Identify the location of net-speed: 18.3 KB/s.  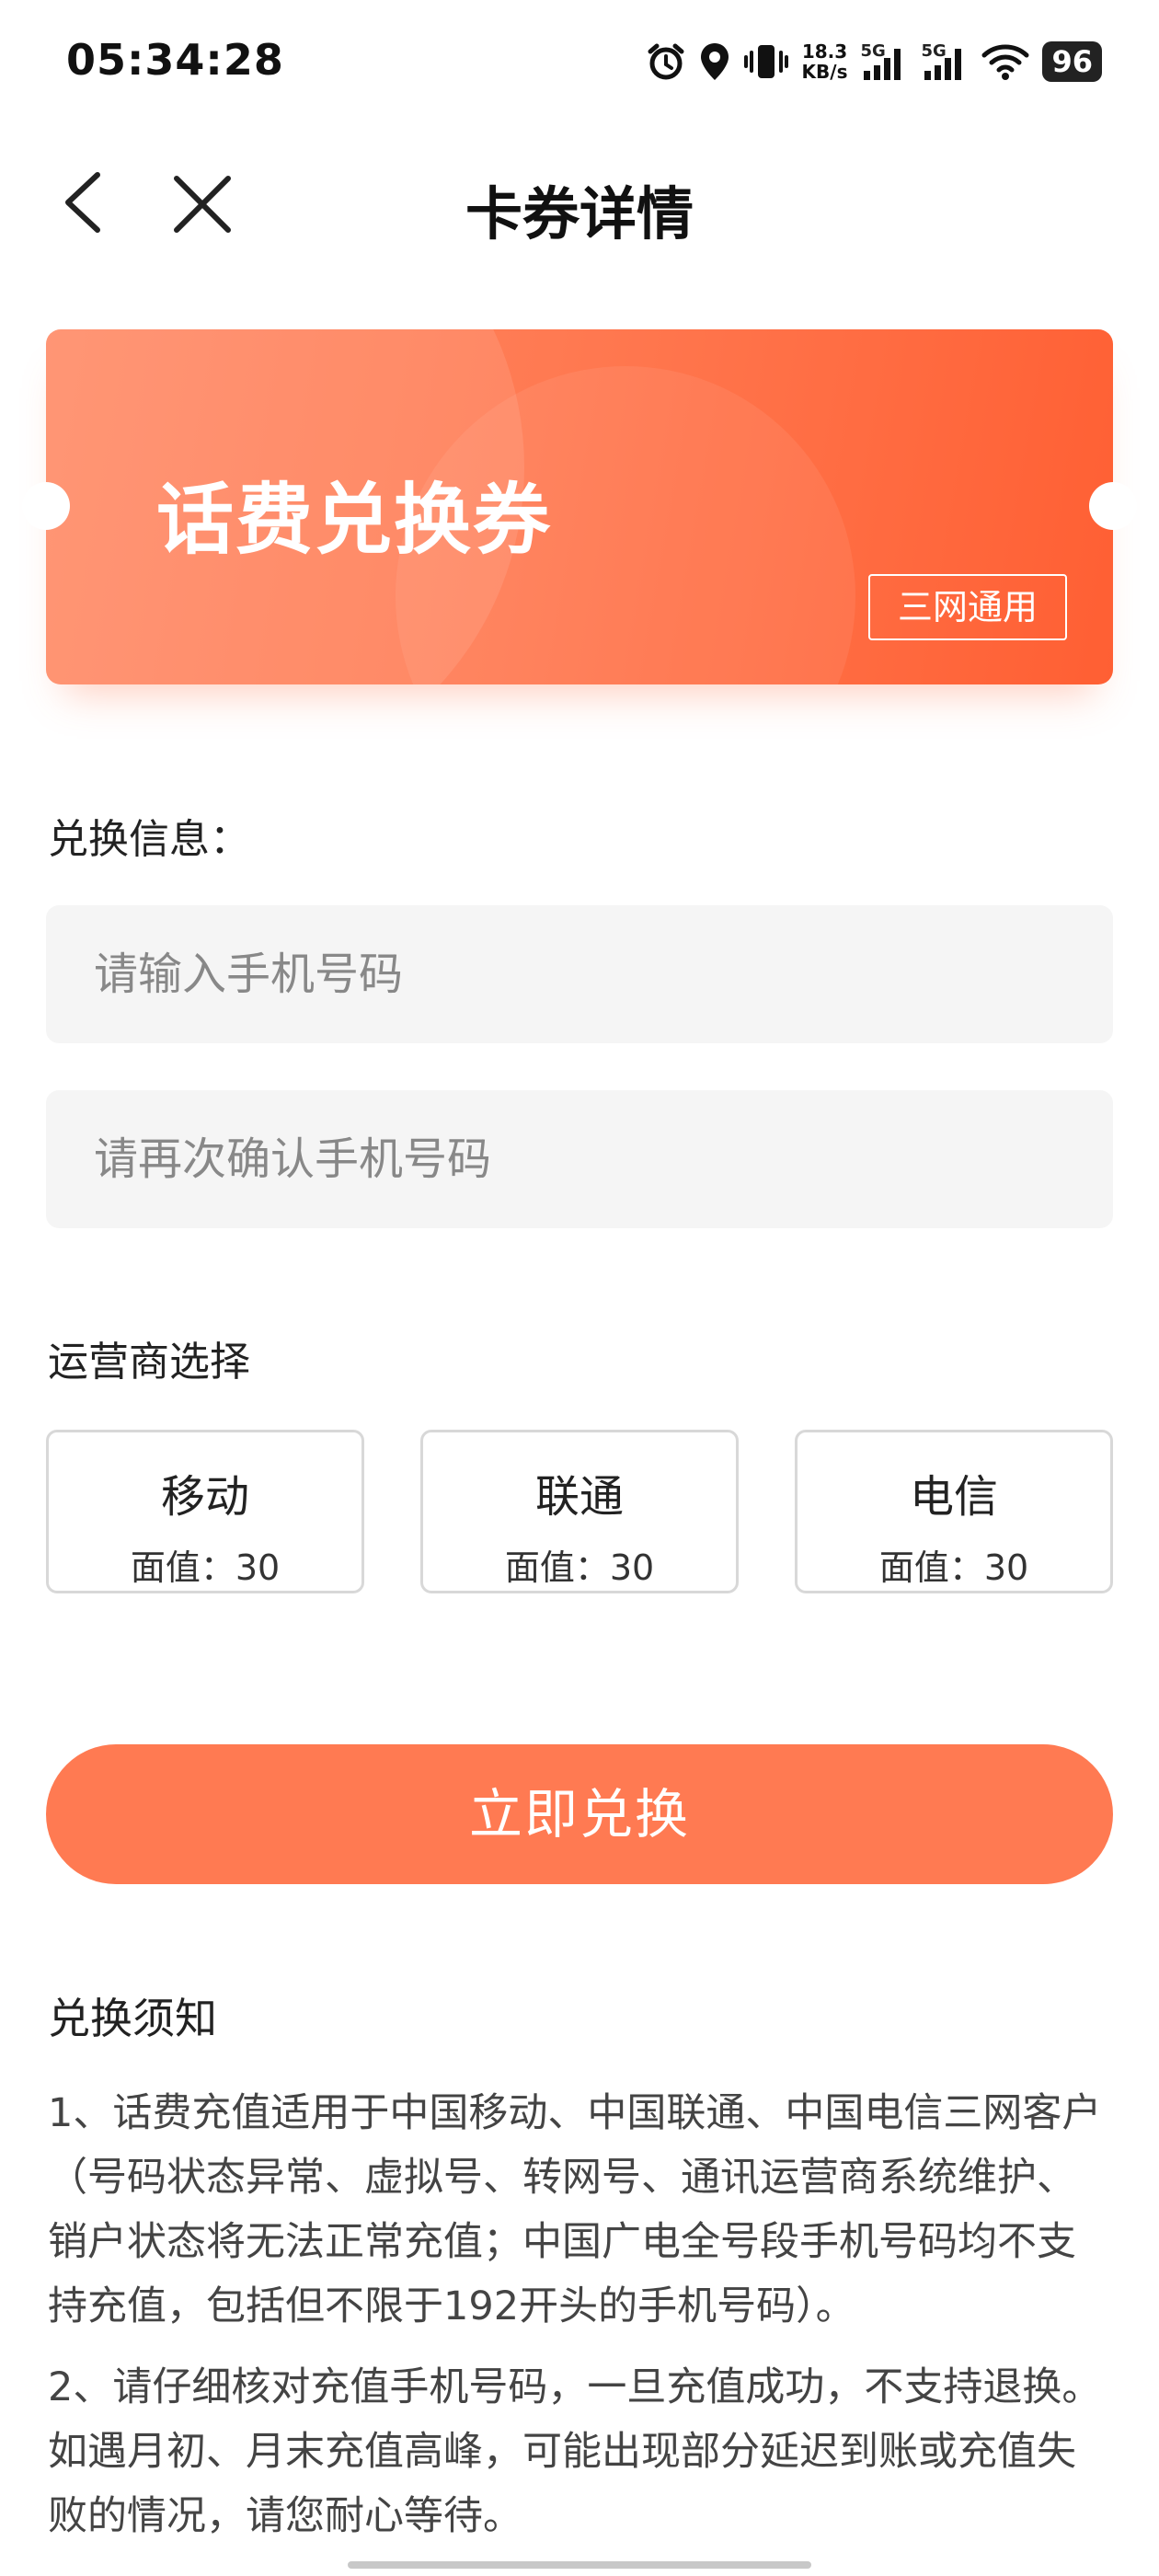
(825, 61).